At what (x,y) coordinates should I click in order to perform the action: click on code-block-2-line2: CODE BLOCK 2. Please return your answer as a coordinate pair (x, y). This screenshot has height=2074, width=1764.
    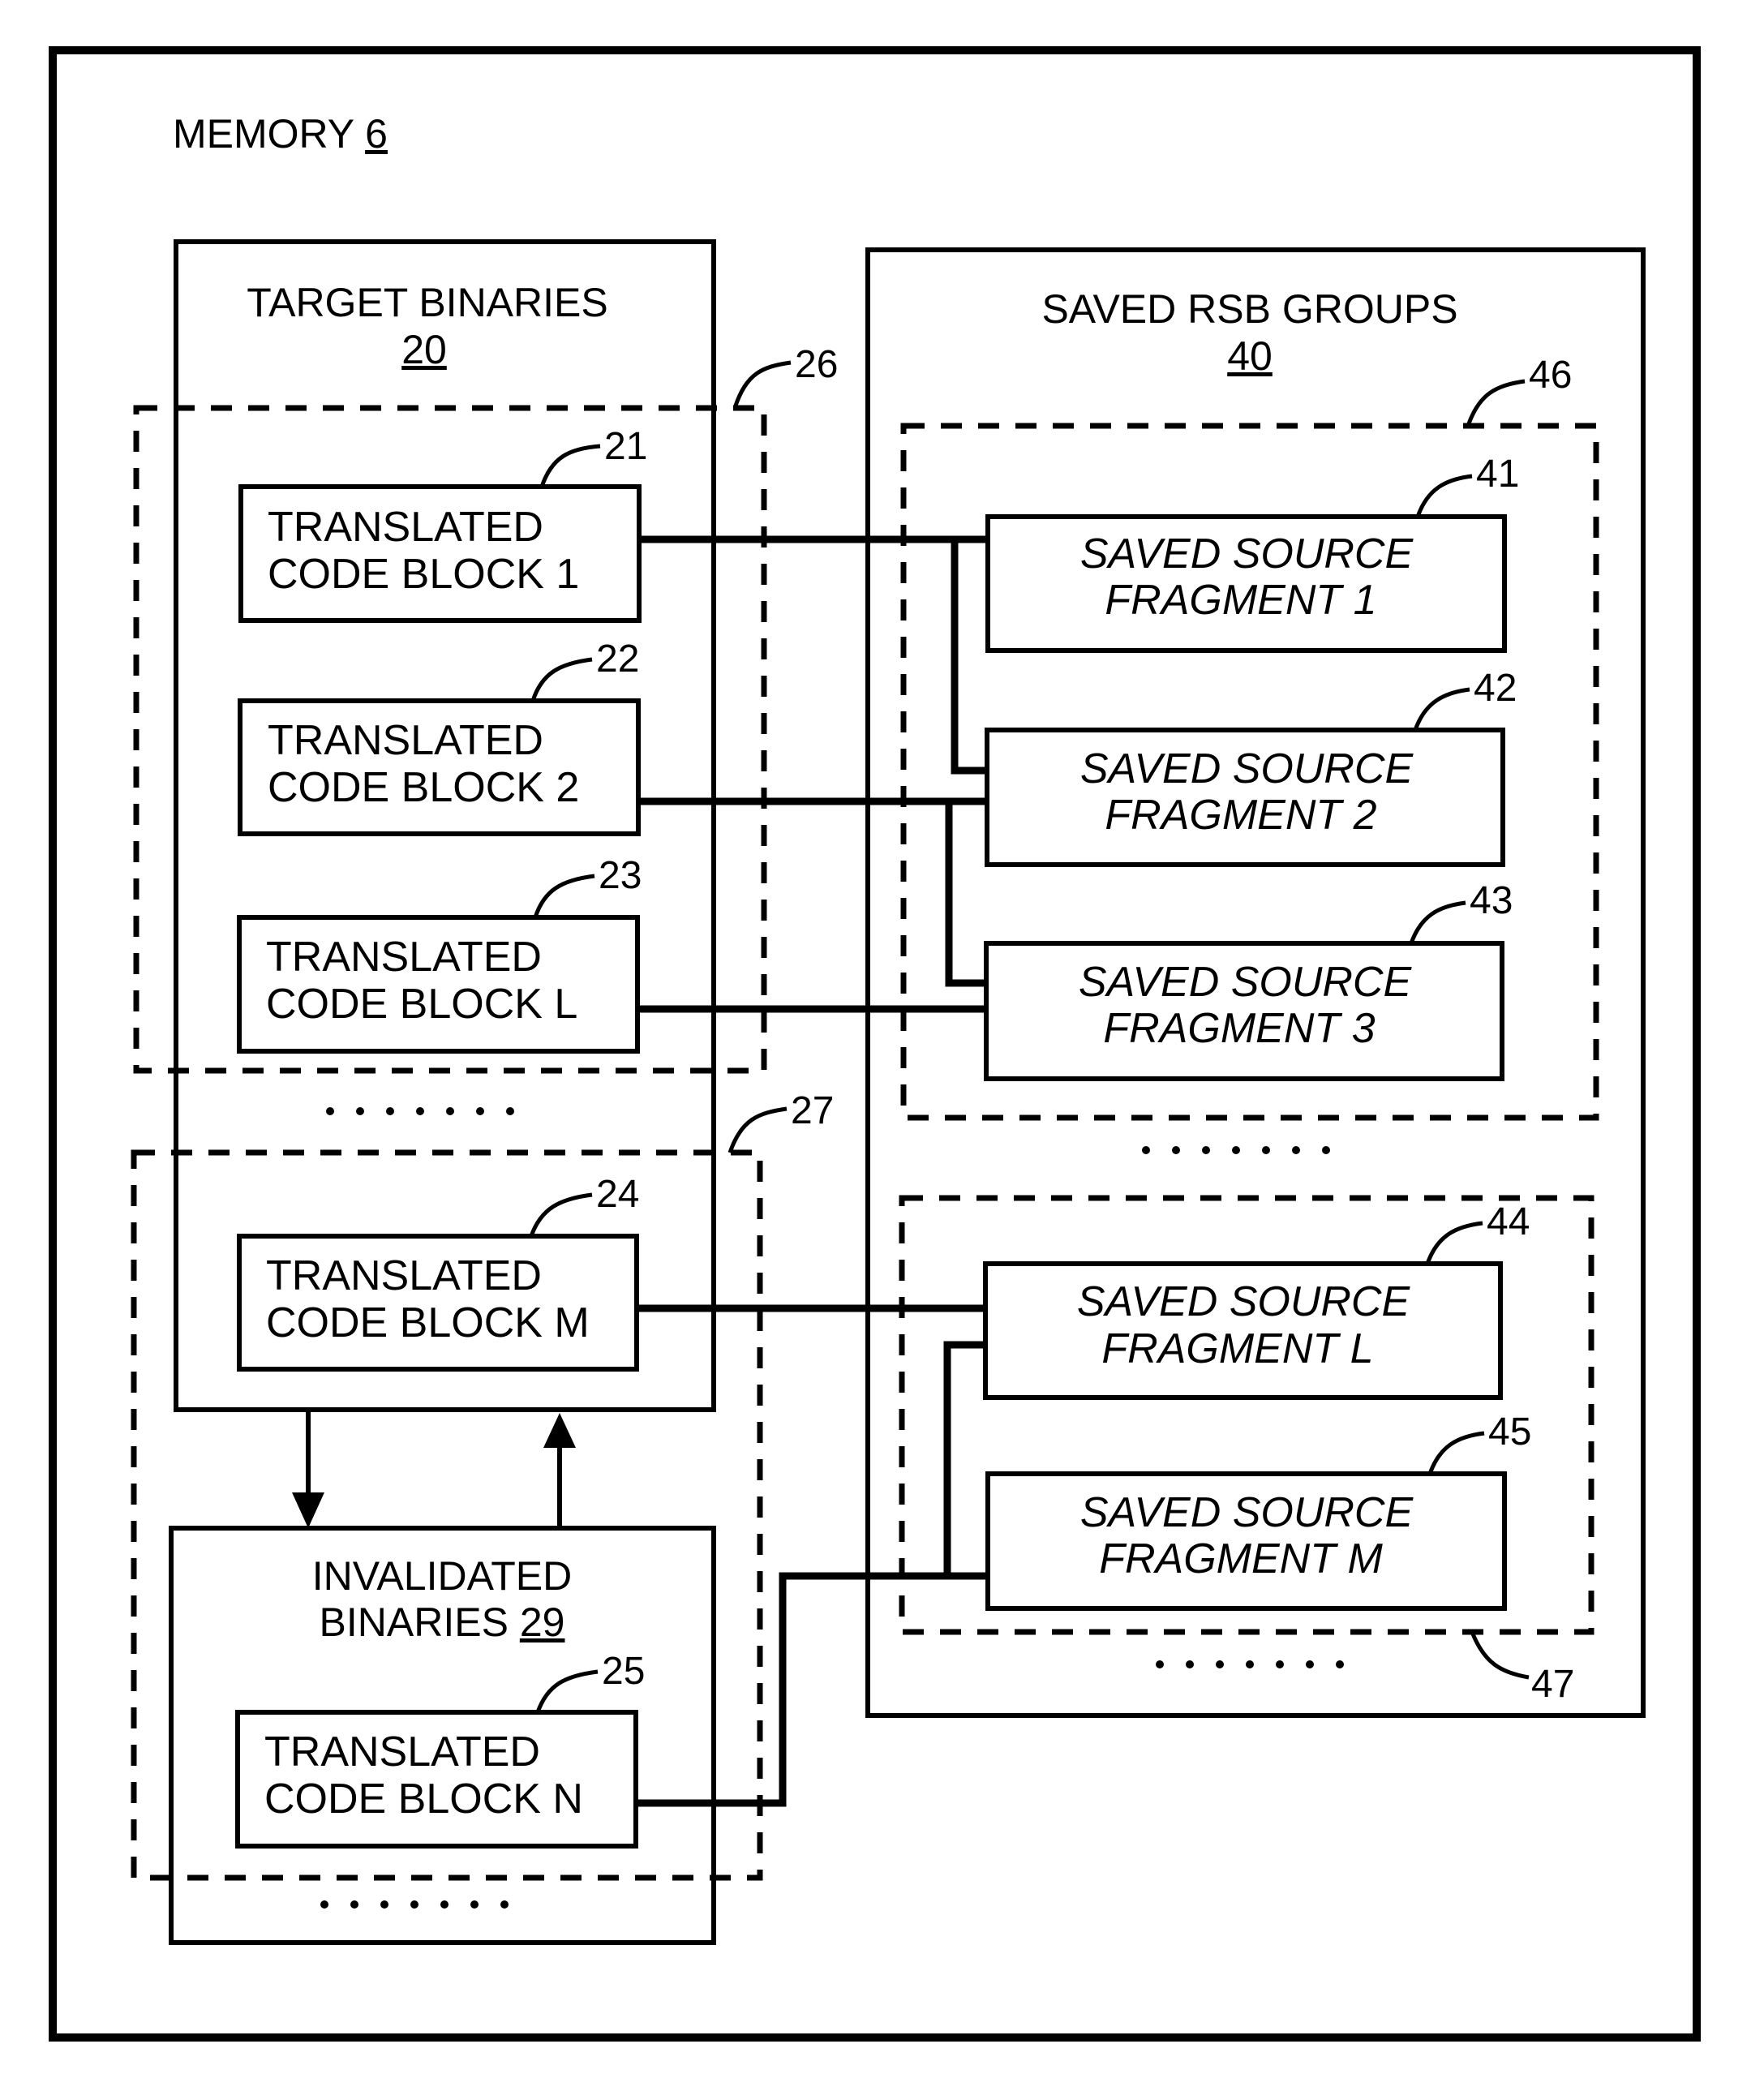
    Looking at the image, I should click on (423, 787).